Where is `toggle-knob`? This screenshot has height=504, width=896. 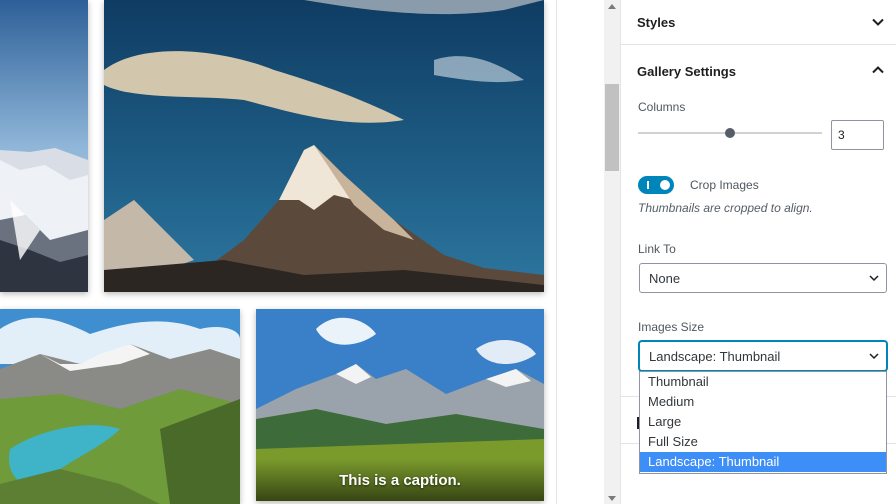
toggle-knob is located at coordinates (665, 185).